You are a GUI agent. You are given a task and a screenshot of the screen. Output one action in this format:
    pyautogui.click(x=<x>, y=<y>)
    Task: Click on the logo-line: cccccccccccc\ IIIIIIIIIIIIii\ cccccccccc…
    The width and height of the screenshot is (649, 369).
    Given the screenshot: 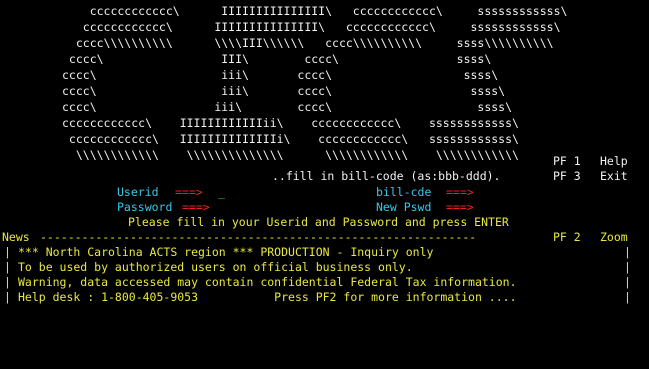 What is the action you would take?
    pyautogui.click(x=290, y=123)
    